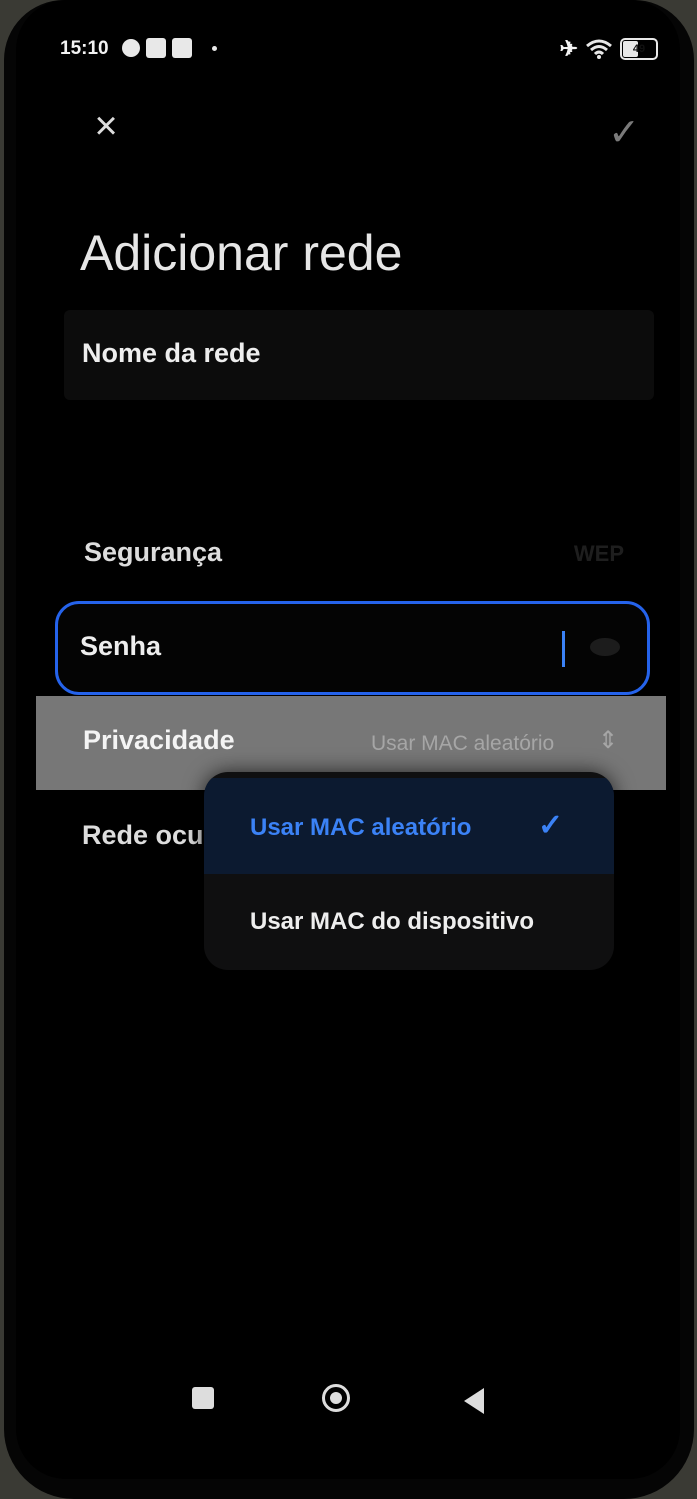 Image resolution: width=697 pixels, height=1499 pixels. What do you see at coordinates (359, 355) in the screenshot?
I see `network-name-field: Nome da rede` at bounding box center [359, 355].